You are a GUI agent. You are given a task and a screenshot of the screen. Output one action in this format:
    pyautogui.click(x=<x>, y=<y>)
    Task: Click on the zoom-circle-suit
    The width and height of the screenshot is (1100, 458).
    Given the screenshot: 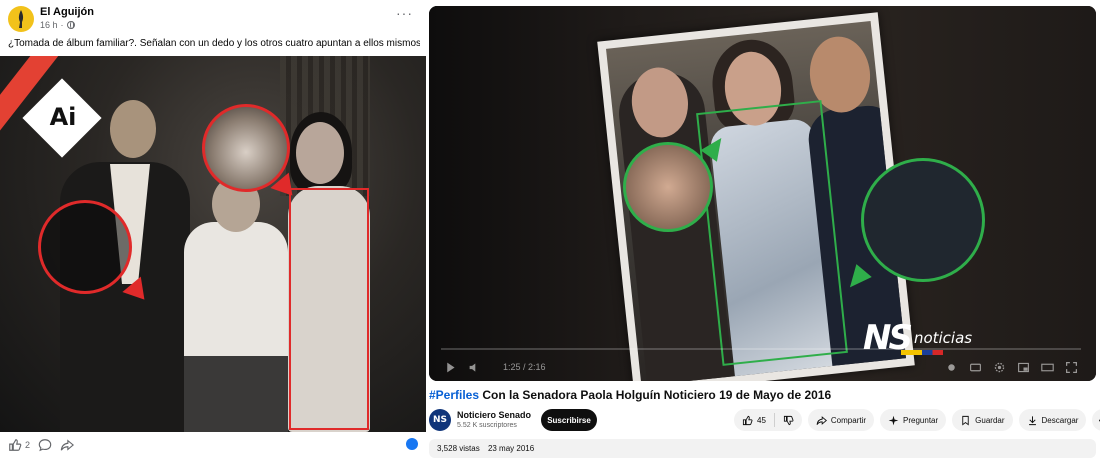 What is the action you would take?
    pyautogui.click(x=923, y=220)
    